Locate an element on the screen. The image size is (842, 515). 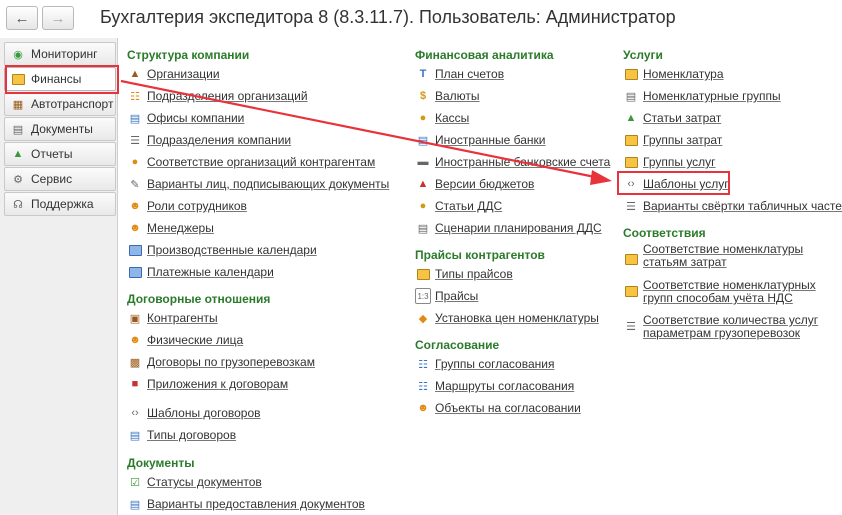
sidebar-item-reports: ▲ Отчеты is located at coordinates (60, 154).